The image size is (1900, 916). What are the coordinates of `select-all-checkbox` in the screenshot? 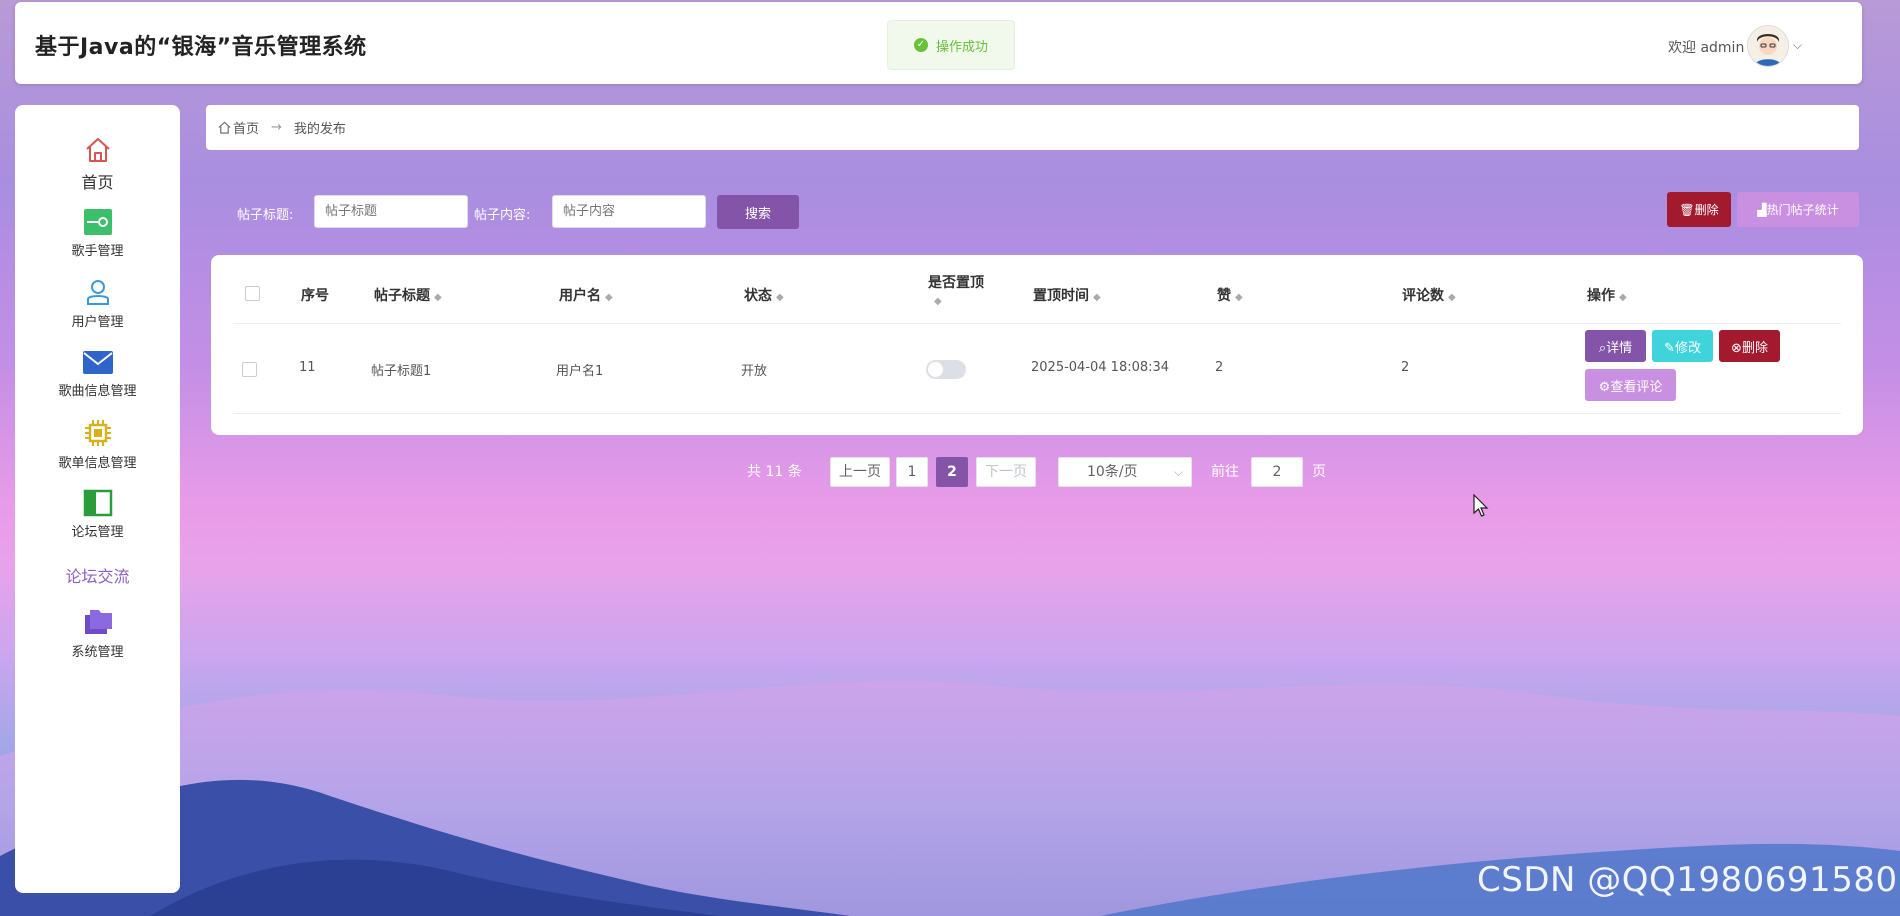 It's located at (252, 293).